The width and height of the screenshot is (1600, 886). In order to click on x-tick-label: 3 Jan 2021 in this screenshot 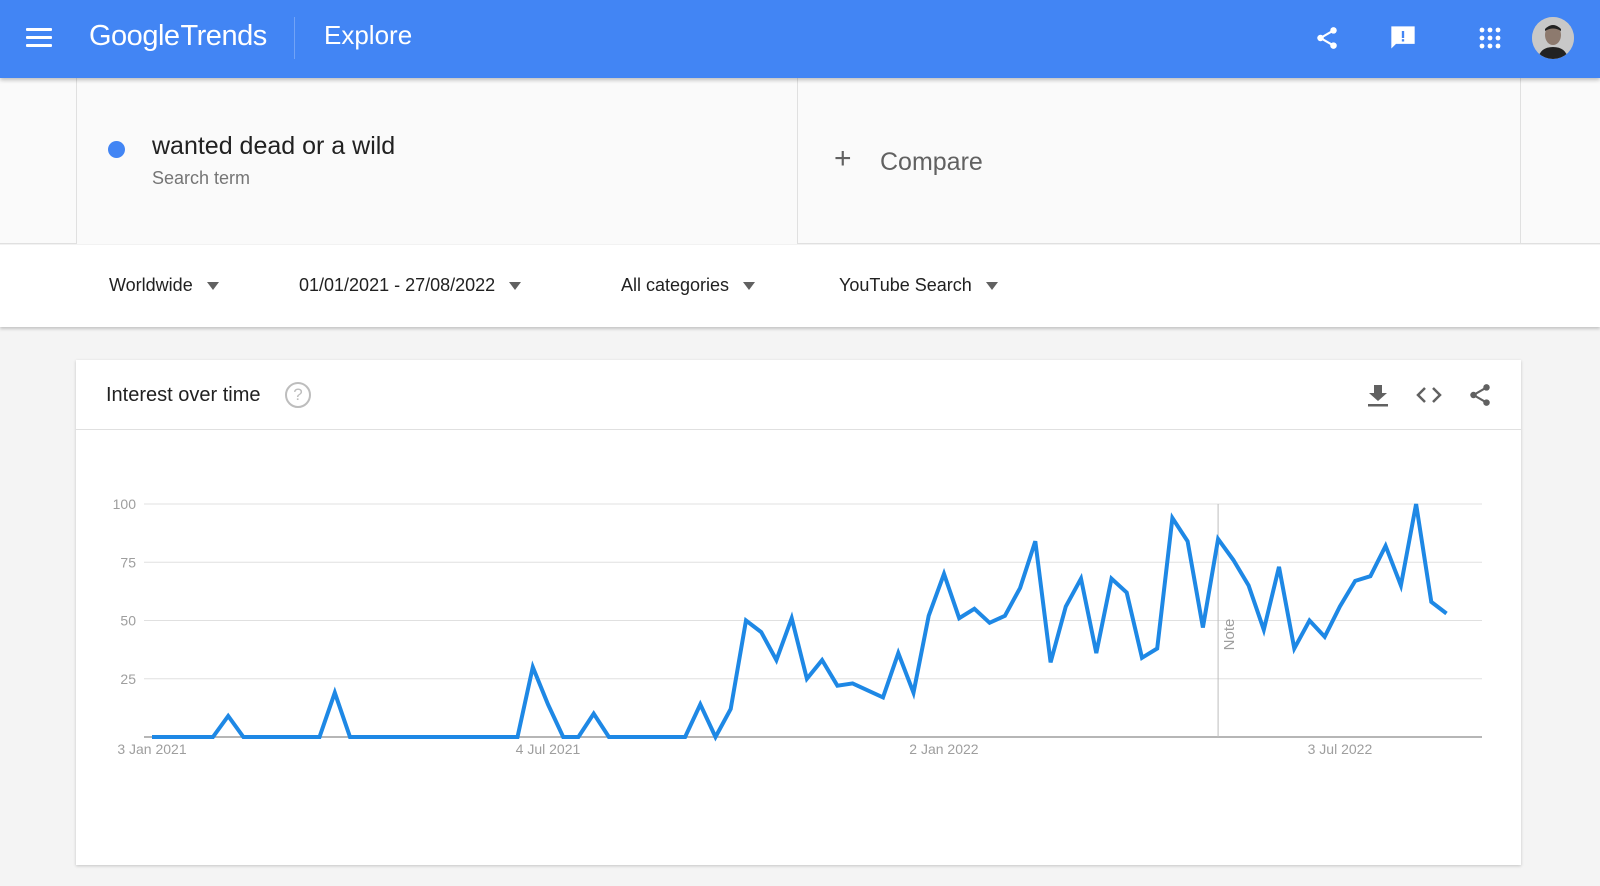, I will do `click(151, 749)`.